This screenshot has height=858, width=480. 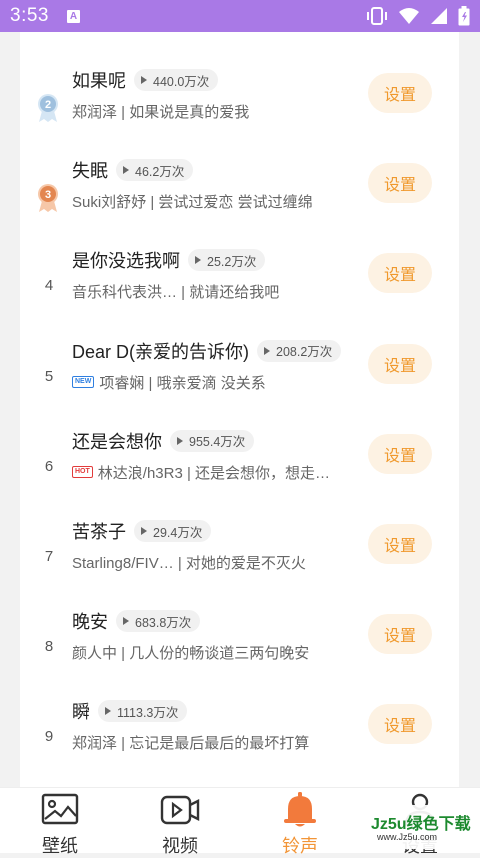 What do you see at coordinates (304, 352) in the screenshot?
I see `play-count: 208.2万次` at bounding box center [304, 352].